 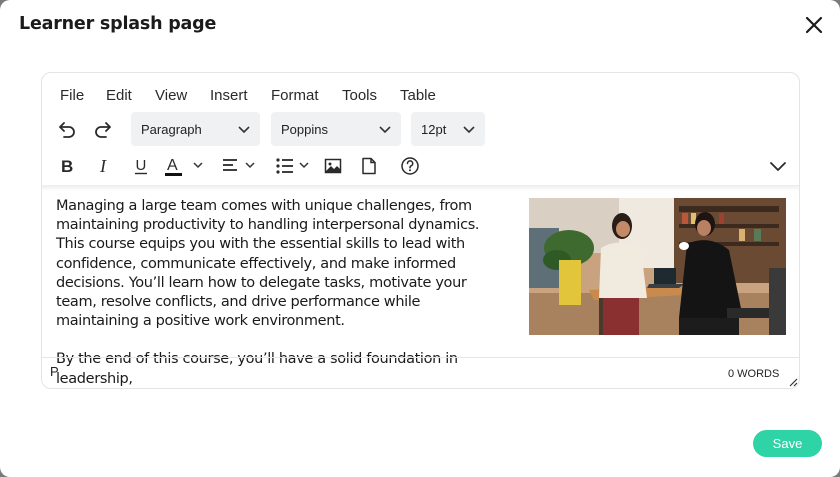 I want to click on text-color-icon: A, so click(x=184, y=166).